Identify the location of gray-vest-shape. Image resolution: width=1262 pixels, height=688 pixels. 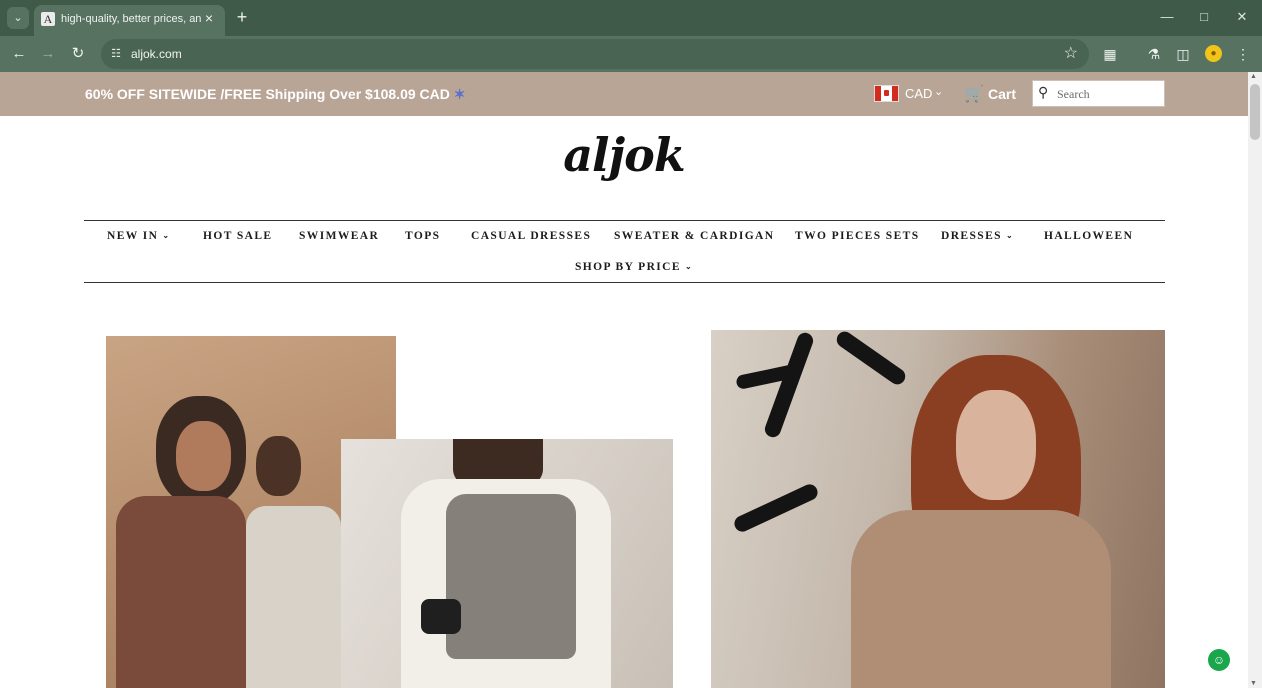
(511, 576).